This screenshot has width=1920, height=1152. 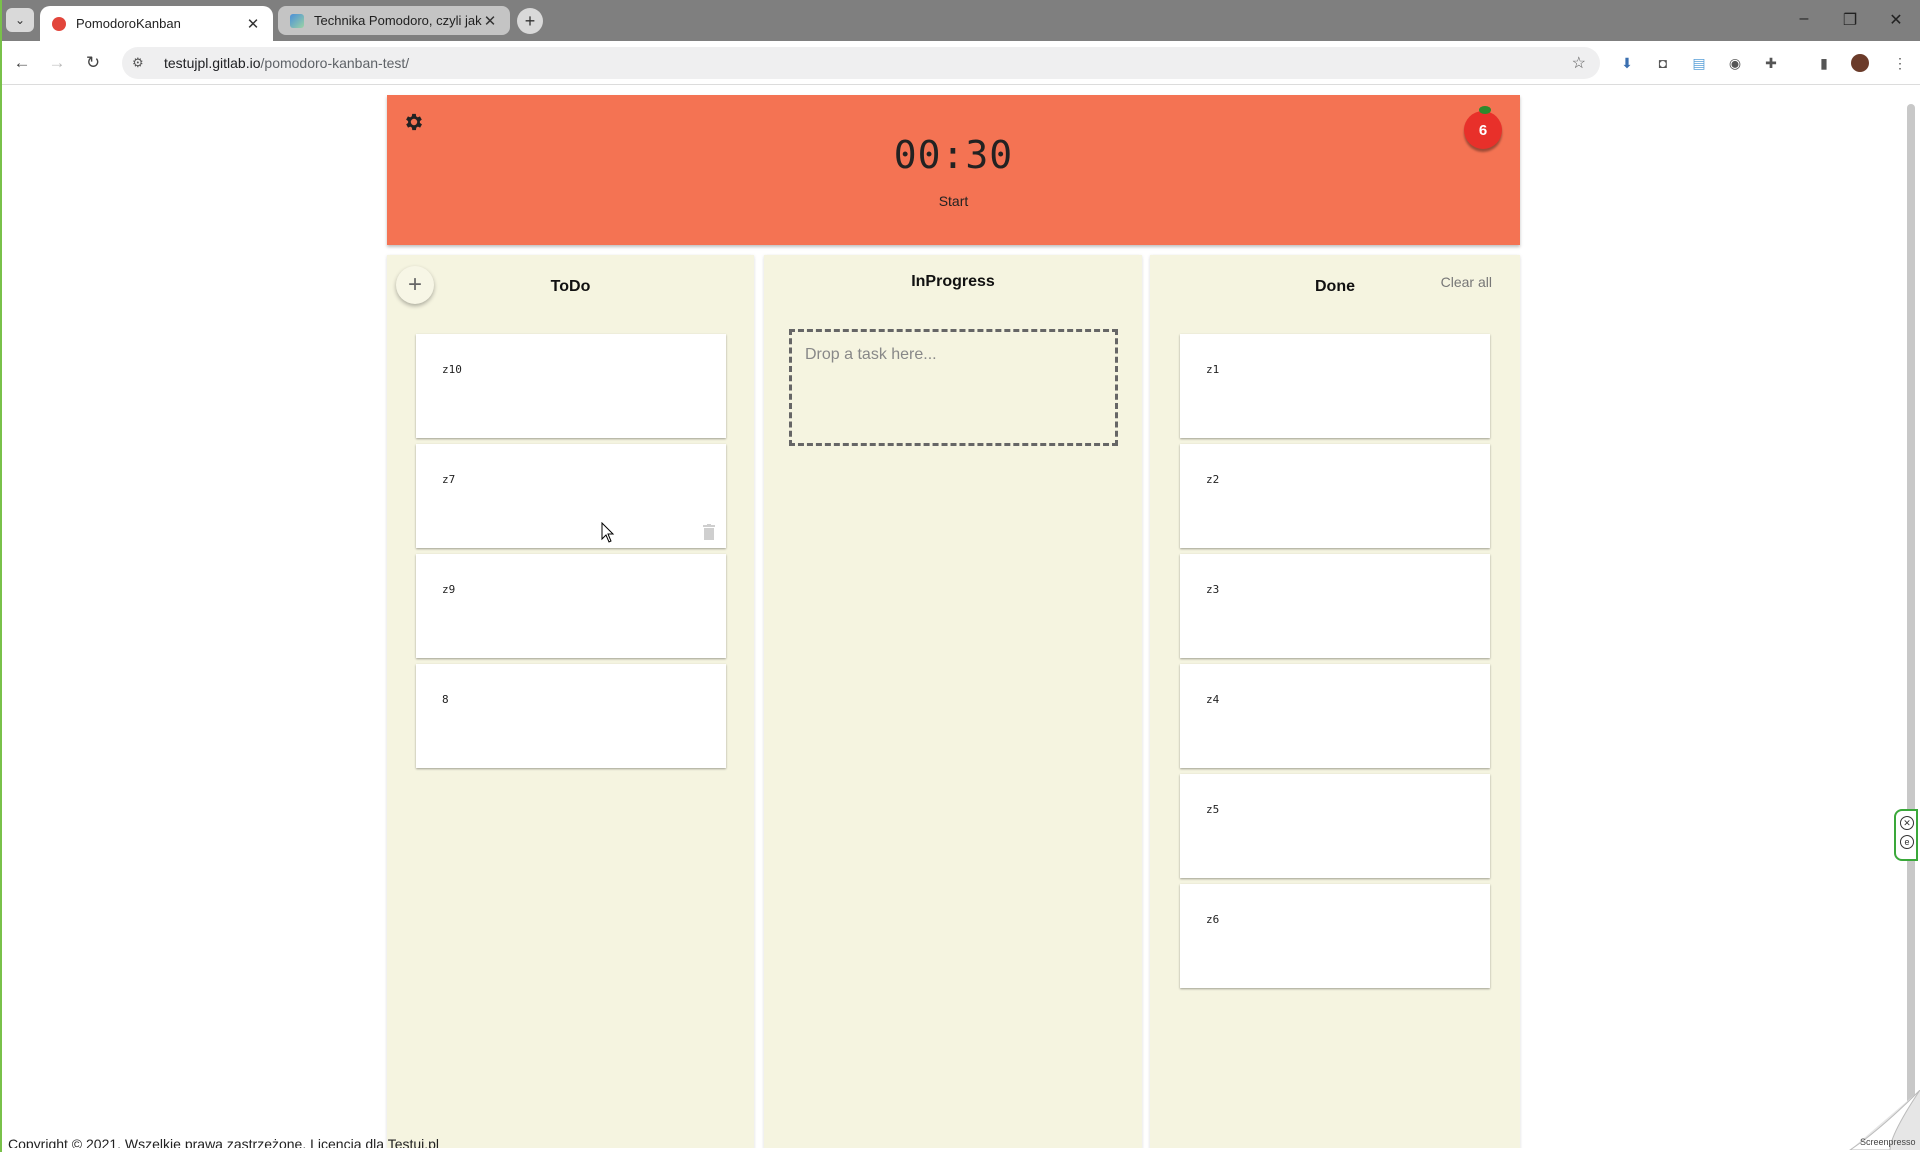 What do you see at coordinates (414, 122) in the screenshot?
I see `gear-icon` at bounding box center [414, 122].